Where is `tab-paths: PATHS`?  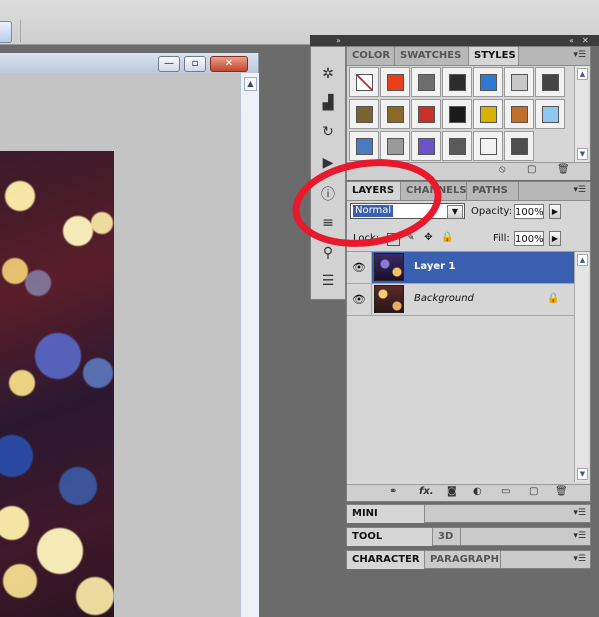 tab-paths: PATHS is located at coordinates (493, 191).